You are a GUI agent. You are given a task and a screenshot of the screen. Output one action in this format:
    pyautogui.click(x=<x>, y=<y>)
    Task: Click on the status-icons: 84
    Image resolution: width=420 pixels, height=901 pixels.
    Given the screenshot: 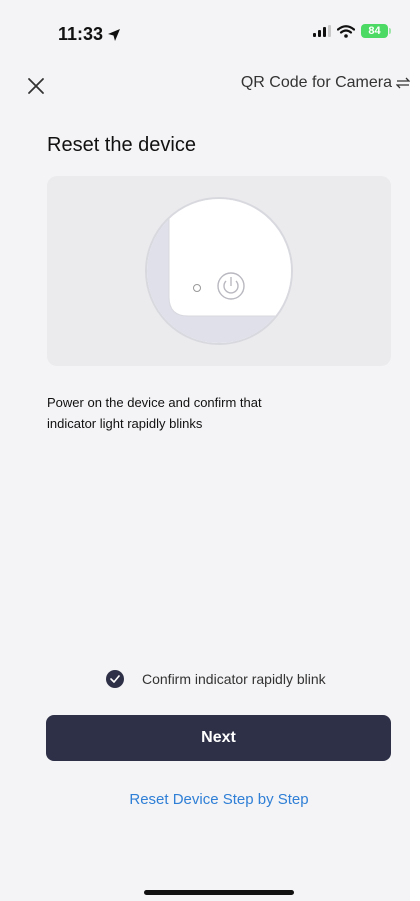 What is the action you would take?
    pyautogui.click(x=352, y=31)
    